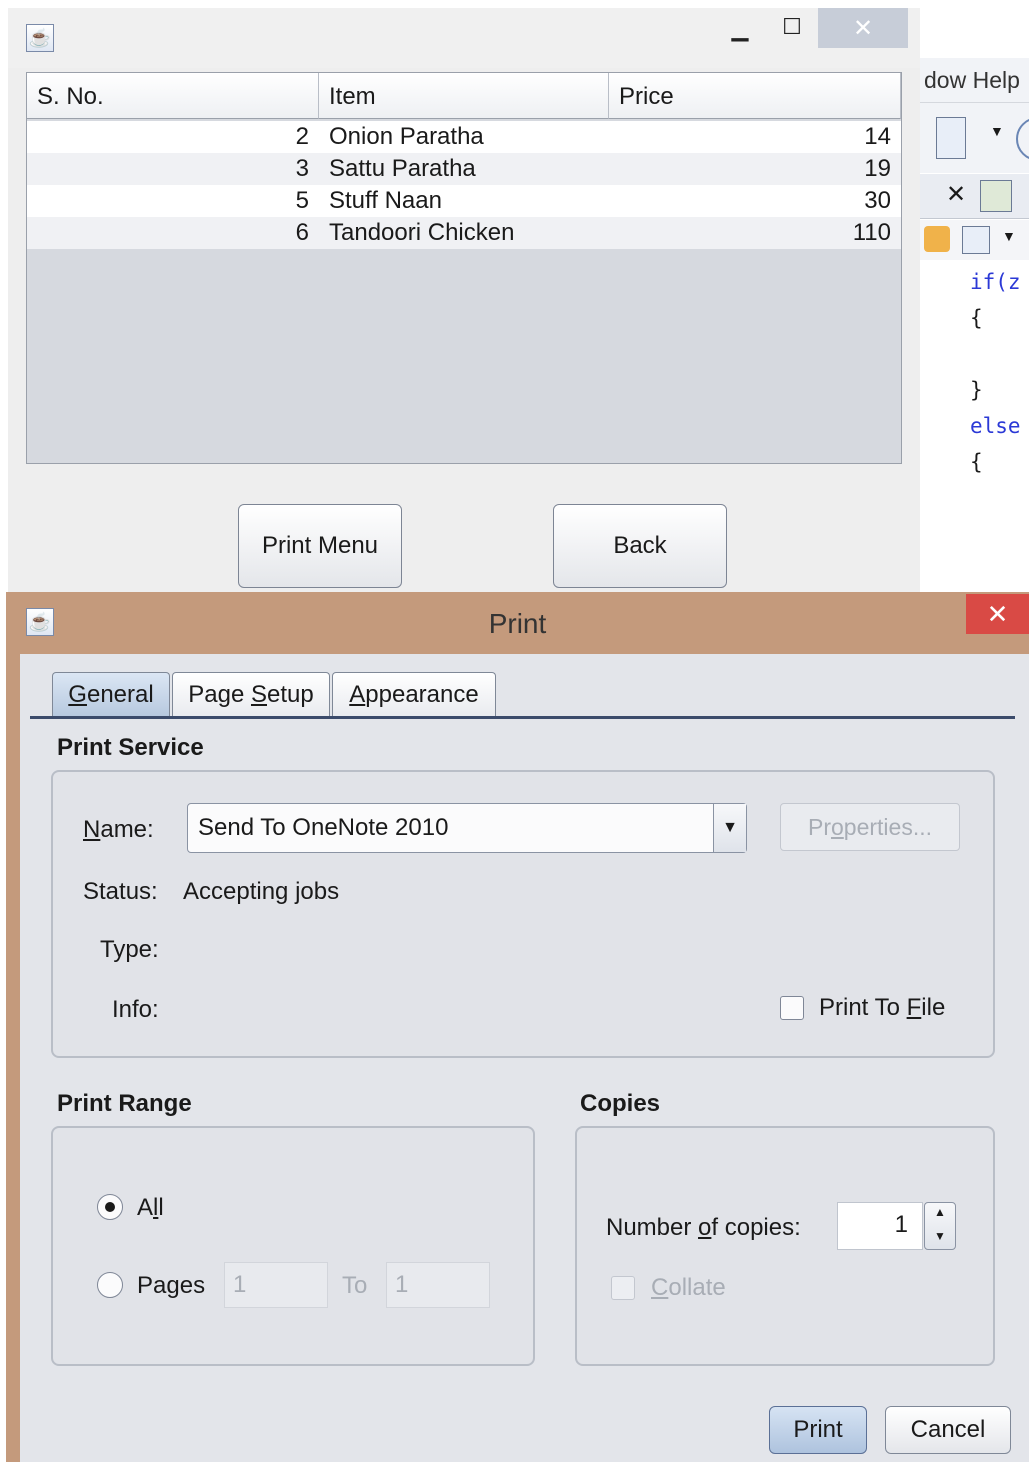 The image size is (1029, 1462). Describe the element at coordinates (276, 1285) in the screenshot. I see `page-from-input: 1` at that location.